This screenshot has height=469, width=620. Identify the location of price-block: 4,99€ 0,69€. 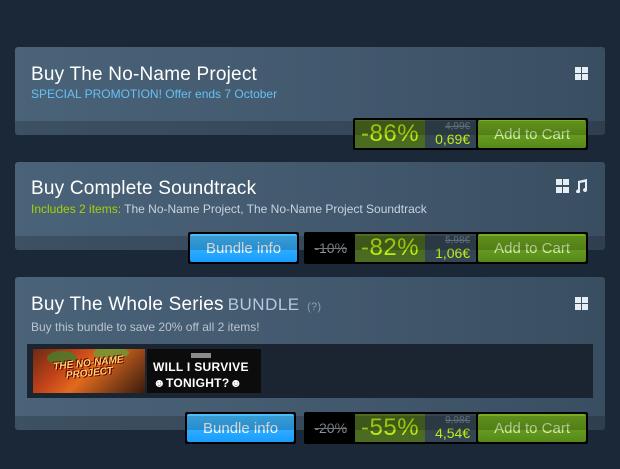
(451, 134).